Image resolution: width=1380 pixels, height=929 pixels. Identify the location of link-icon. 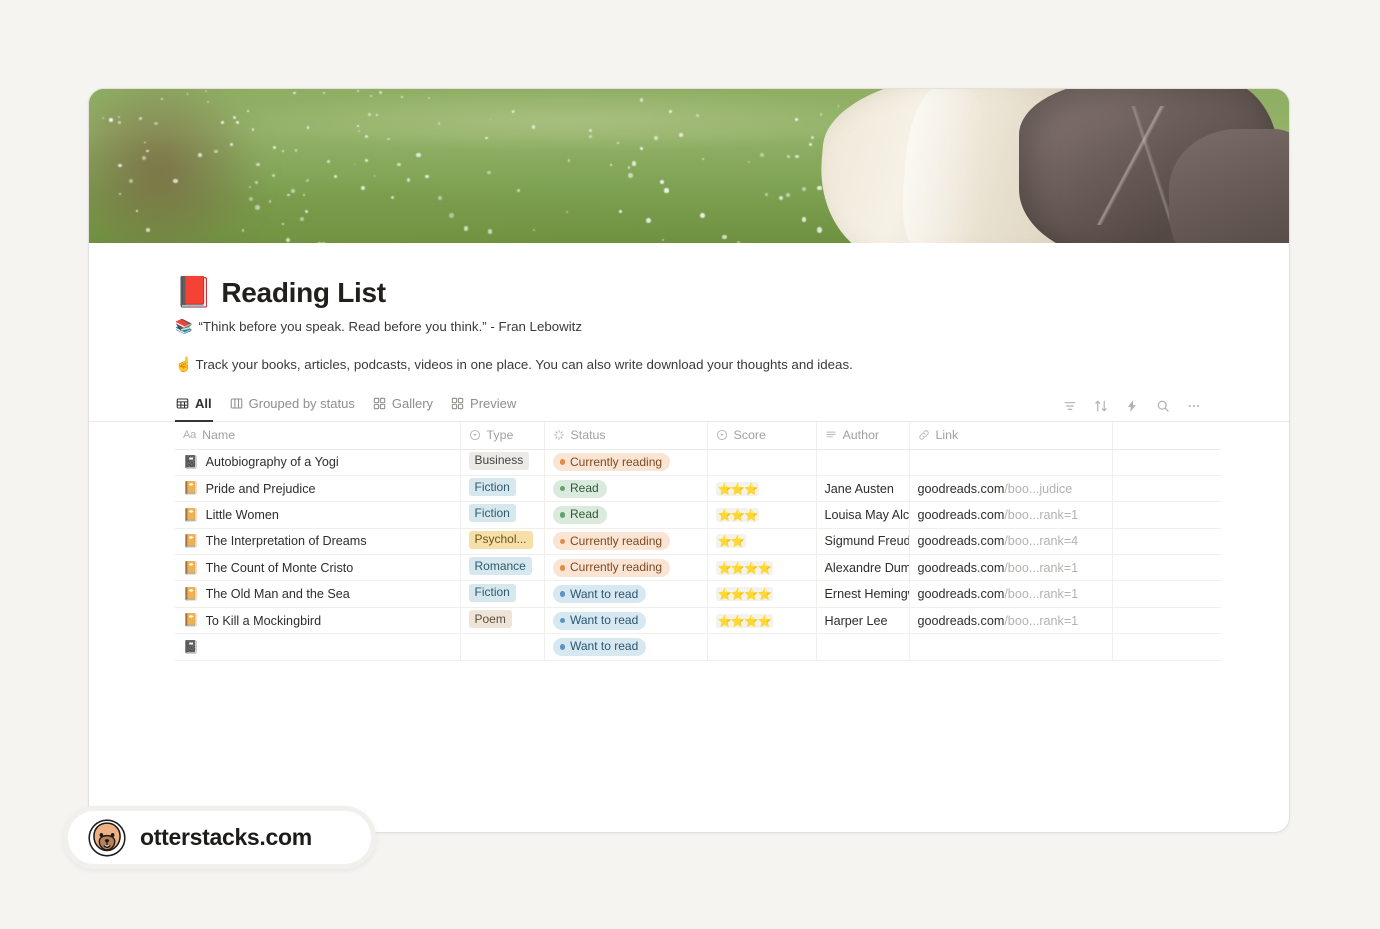
(924, 435).